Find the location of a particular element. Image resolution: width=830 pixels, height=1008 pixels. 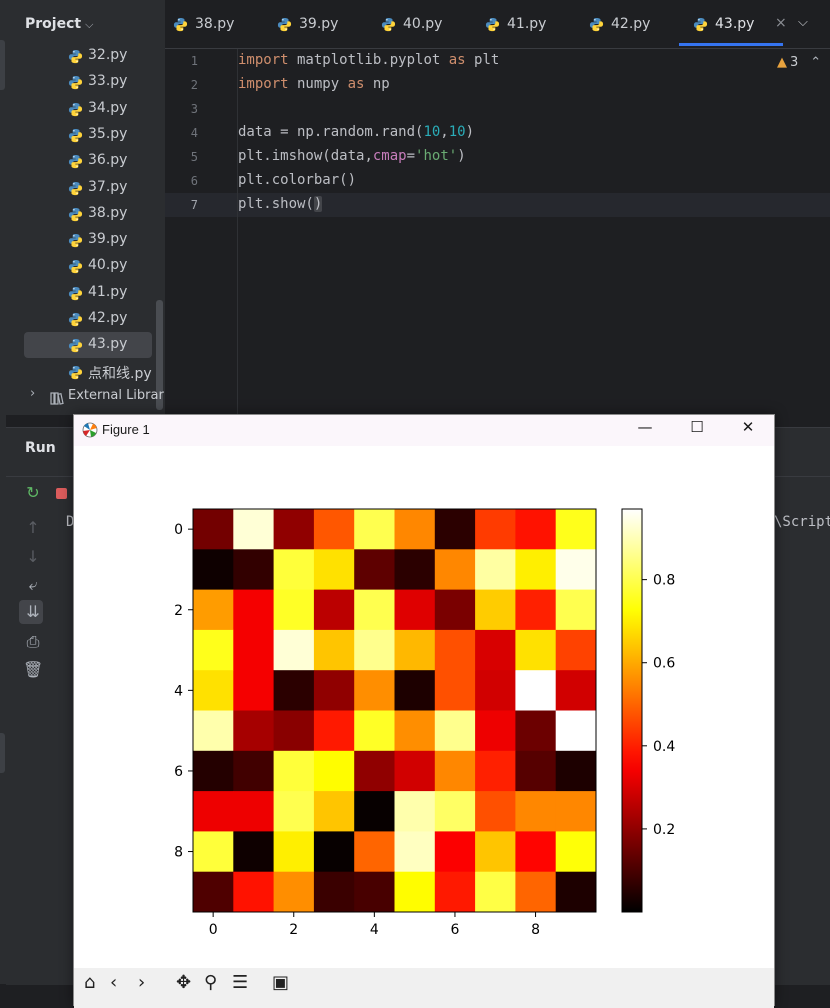

tree-item-file: 38.py is located at coordinates (88, 214).